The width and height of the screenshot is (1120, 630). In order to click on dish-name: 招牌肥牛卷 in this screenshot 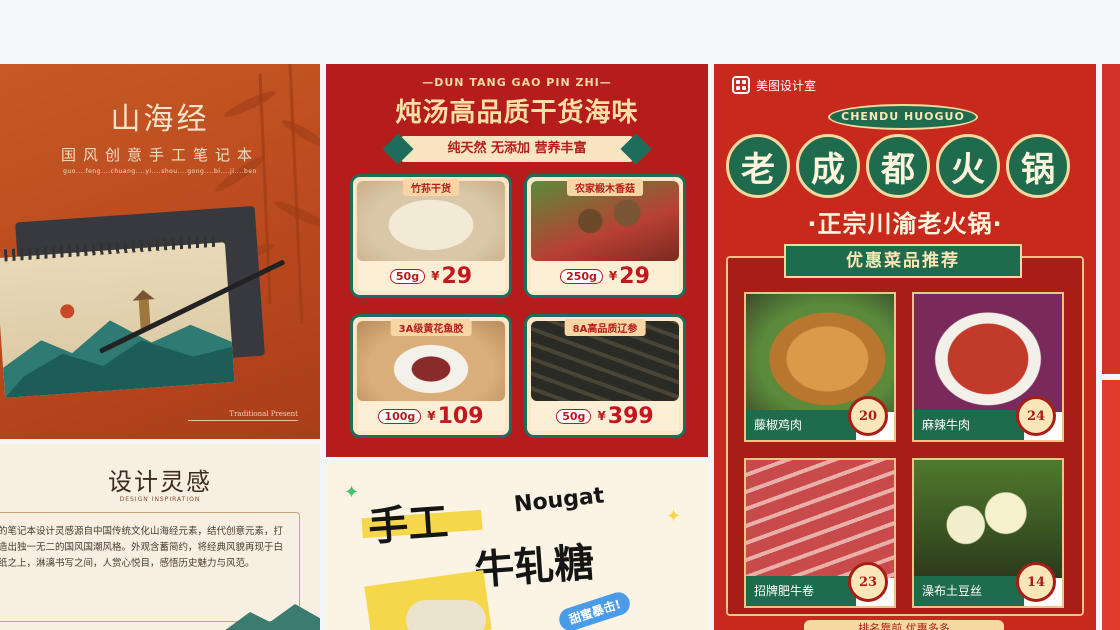, I will do `click(801, 591)`.